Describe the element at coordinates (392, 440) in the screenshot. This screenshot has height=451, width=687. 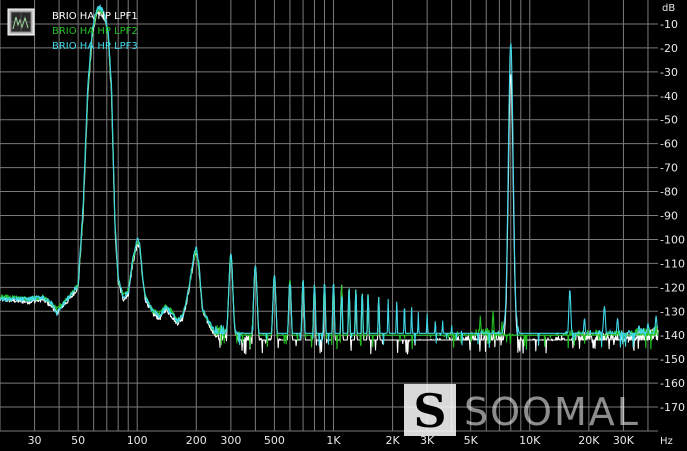
I see `x-tick-label: 2K` at that location.